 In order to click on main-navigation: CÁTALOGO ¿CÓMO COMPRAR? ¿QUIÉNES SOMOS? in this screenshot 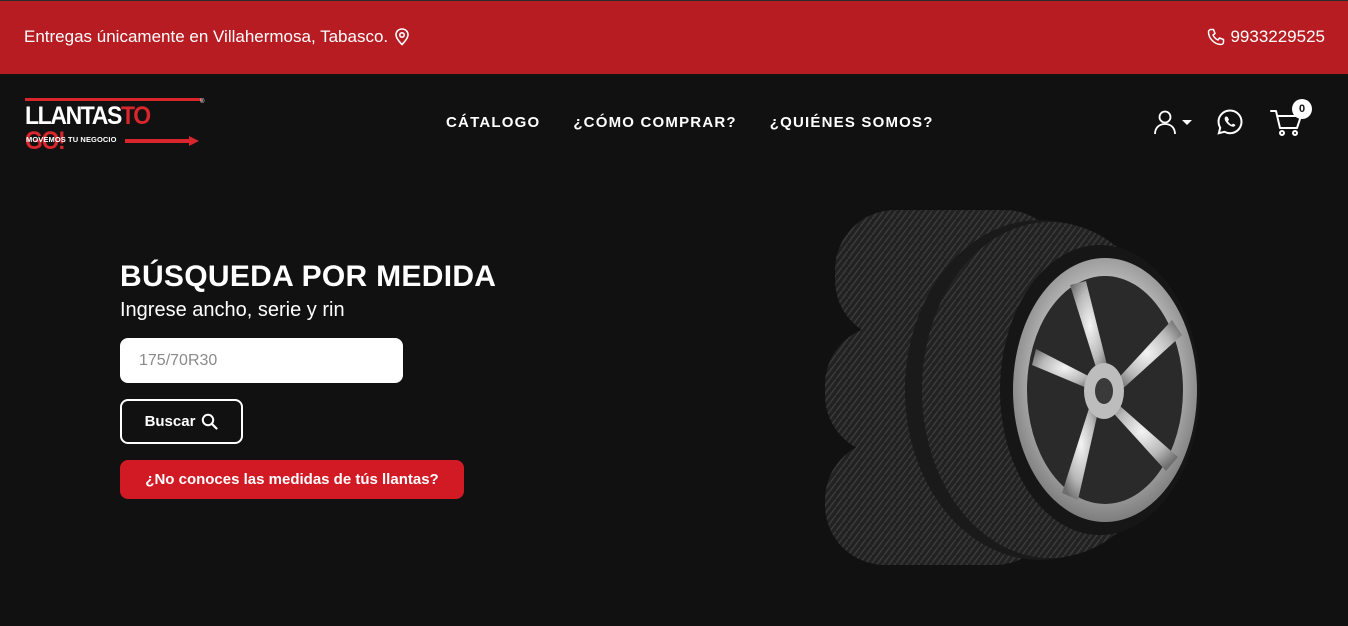, I will do `click(690, 122)`.